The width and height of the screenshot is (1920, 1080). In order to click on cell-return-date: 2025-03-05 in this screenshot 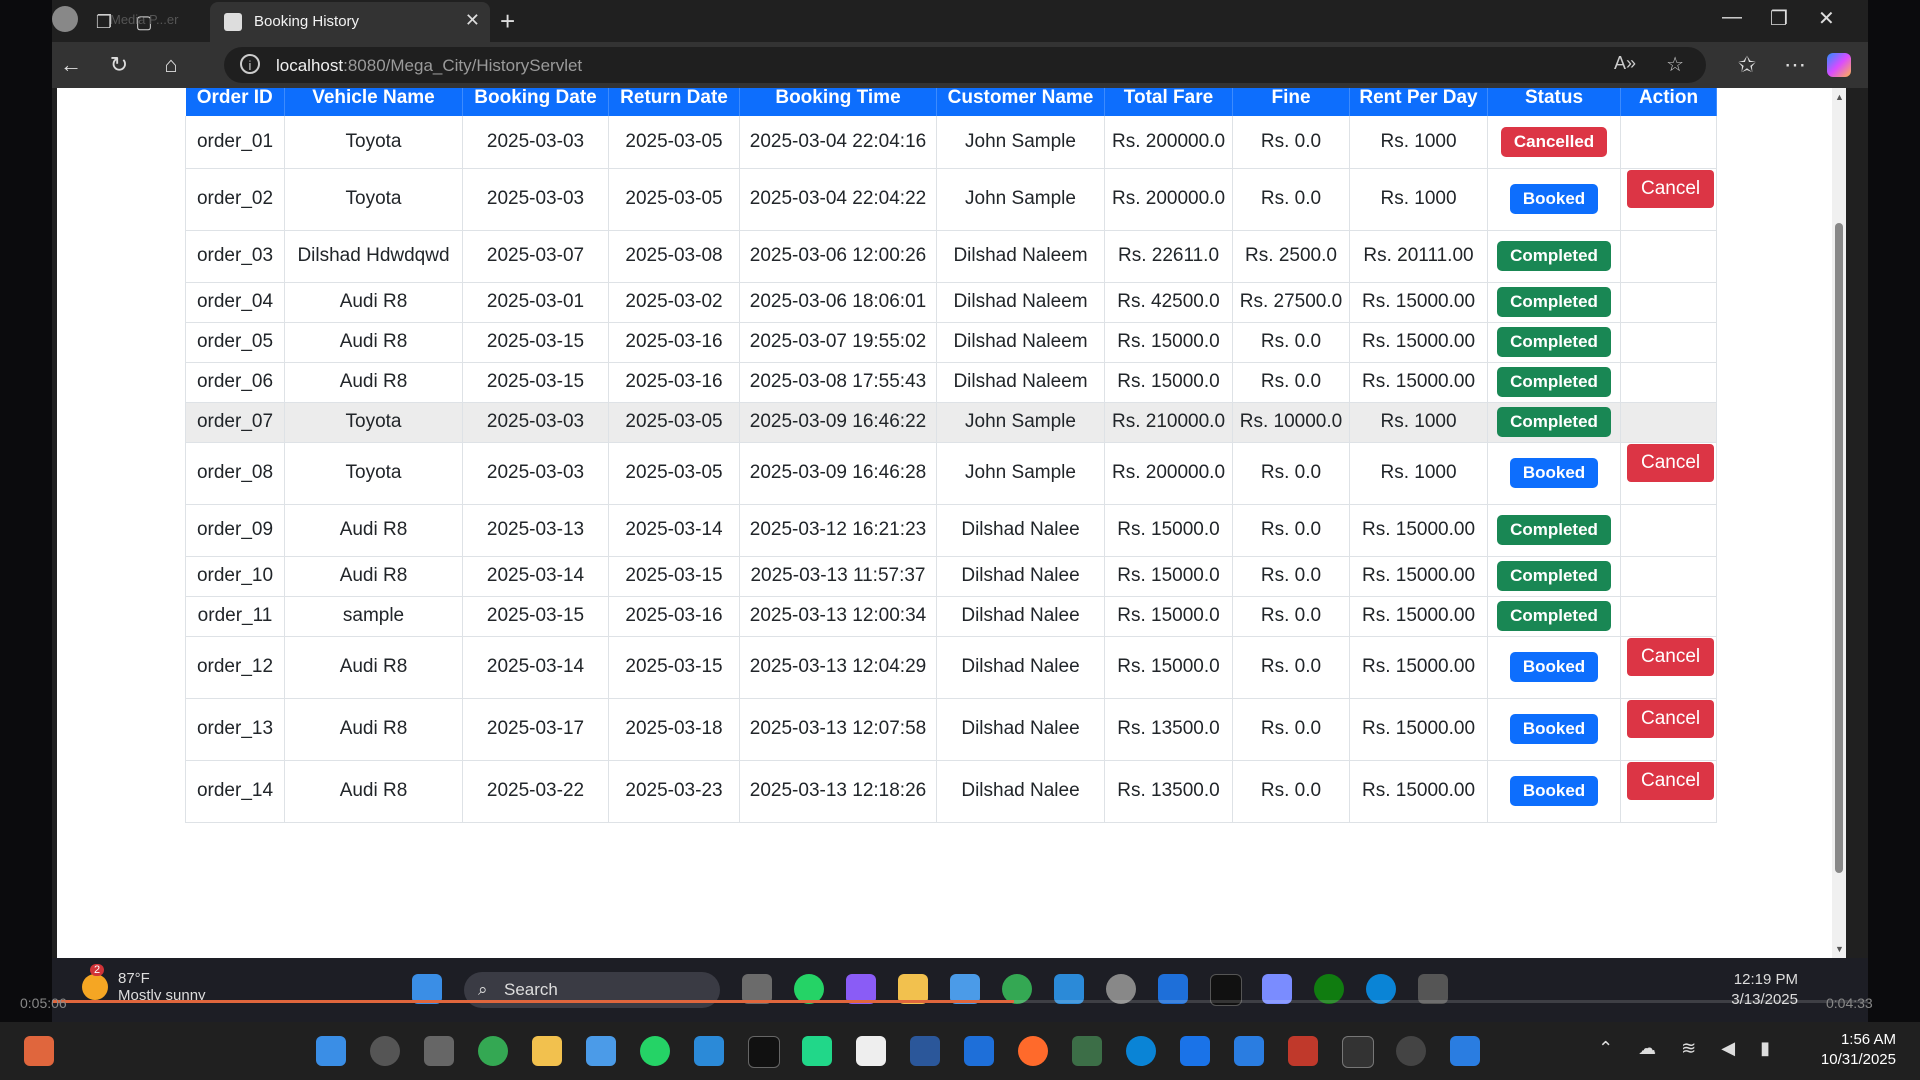, I will do `click(674, 422)`.